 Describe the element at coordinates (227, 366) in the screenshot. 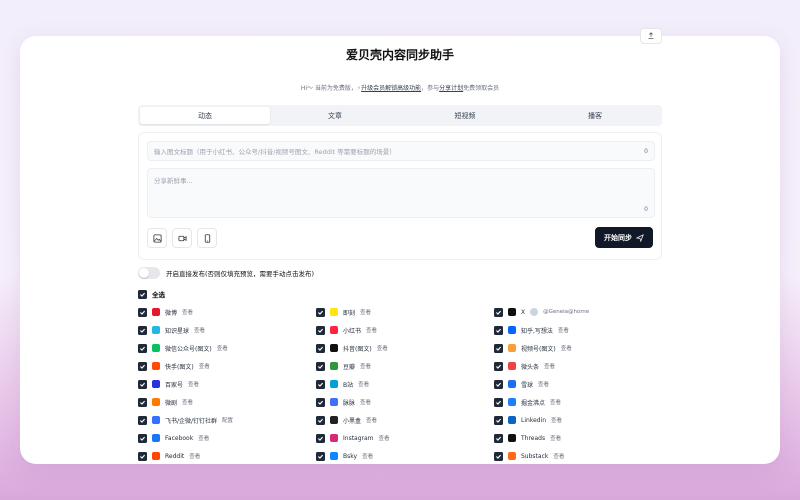

I see `platform-item: 快手(图文) 查看` at that location.